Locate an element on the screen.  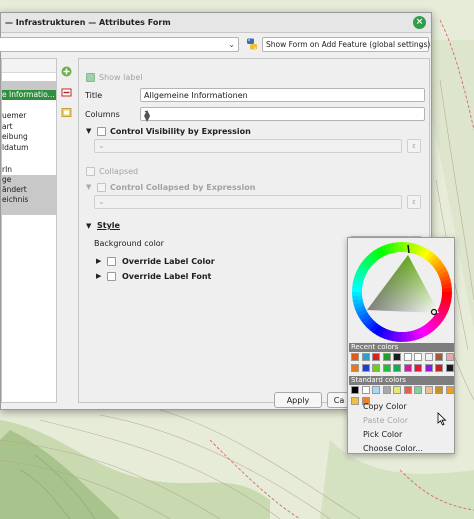
tree-item: ge is located at coordinates (29, 180).